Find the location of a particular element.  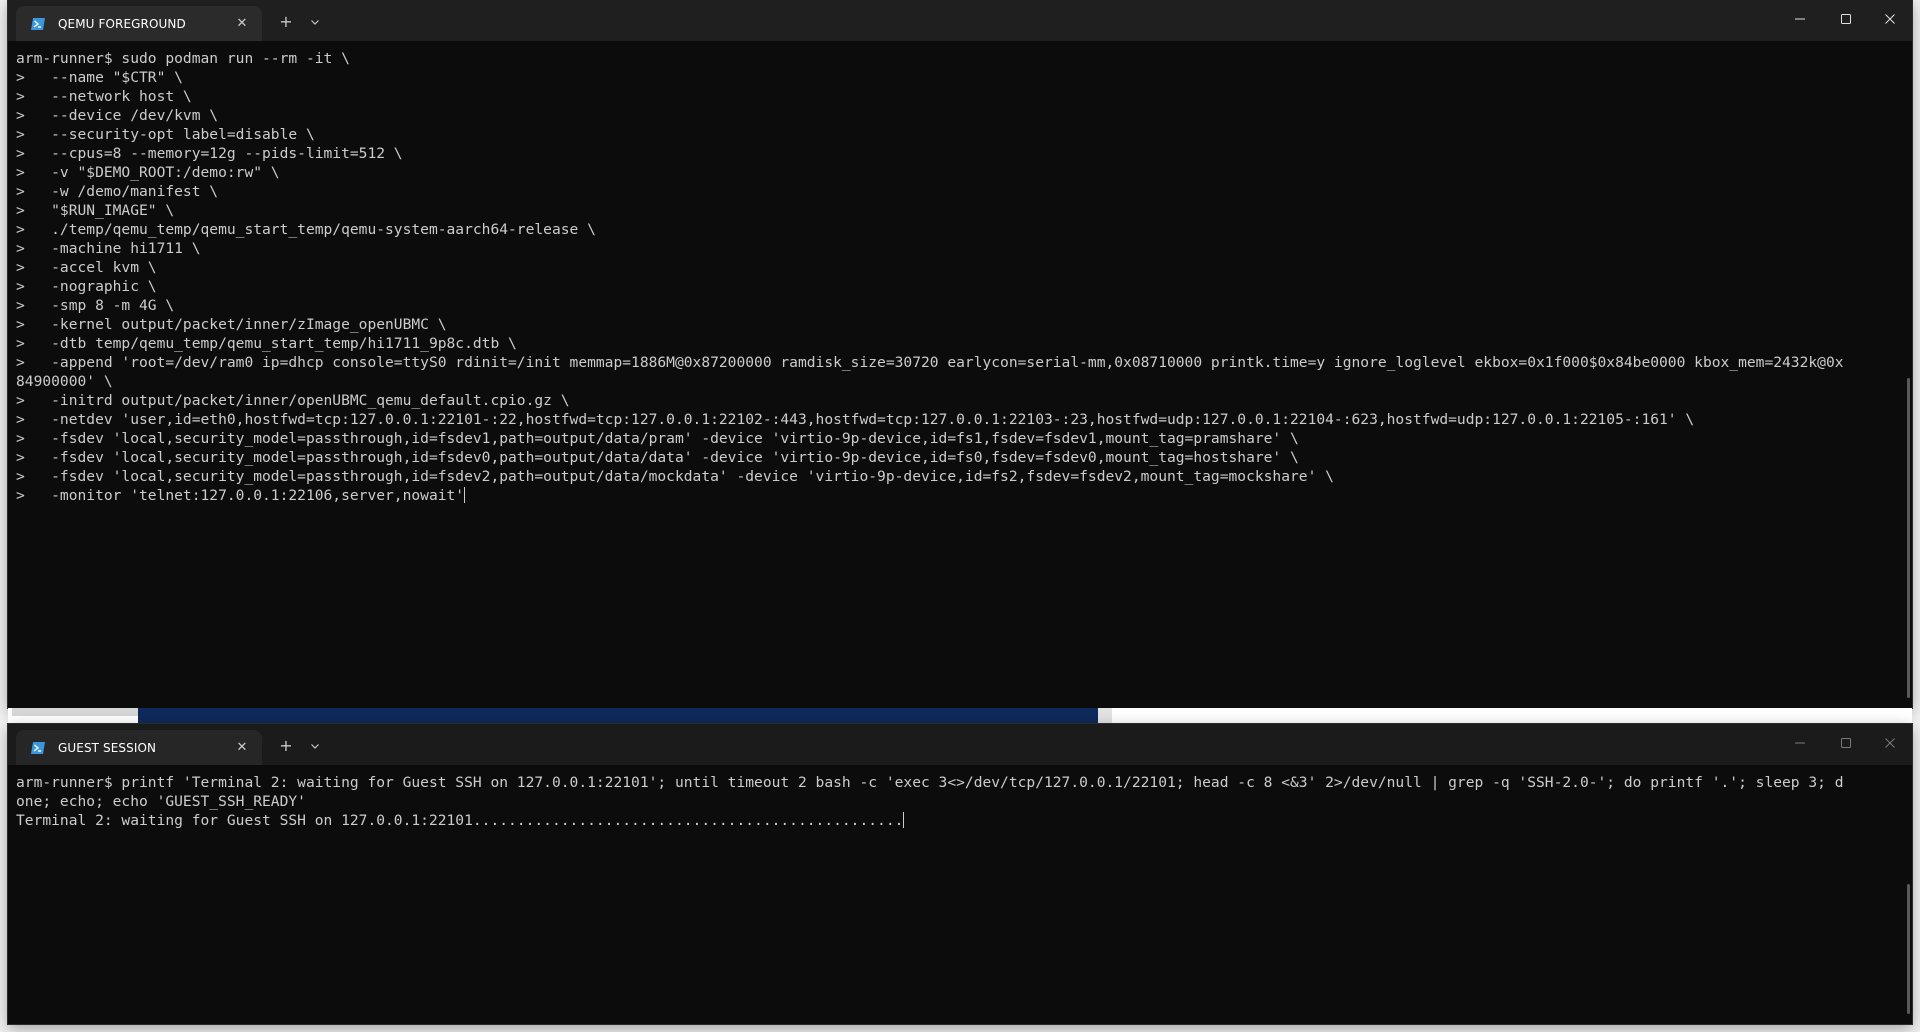

terminal-line-text: > --security-opt label=disable \ is located at coordinates (165, 134).